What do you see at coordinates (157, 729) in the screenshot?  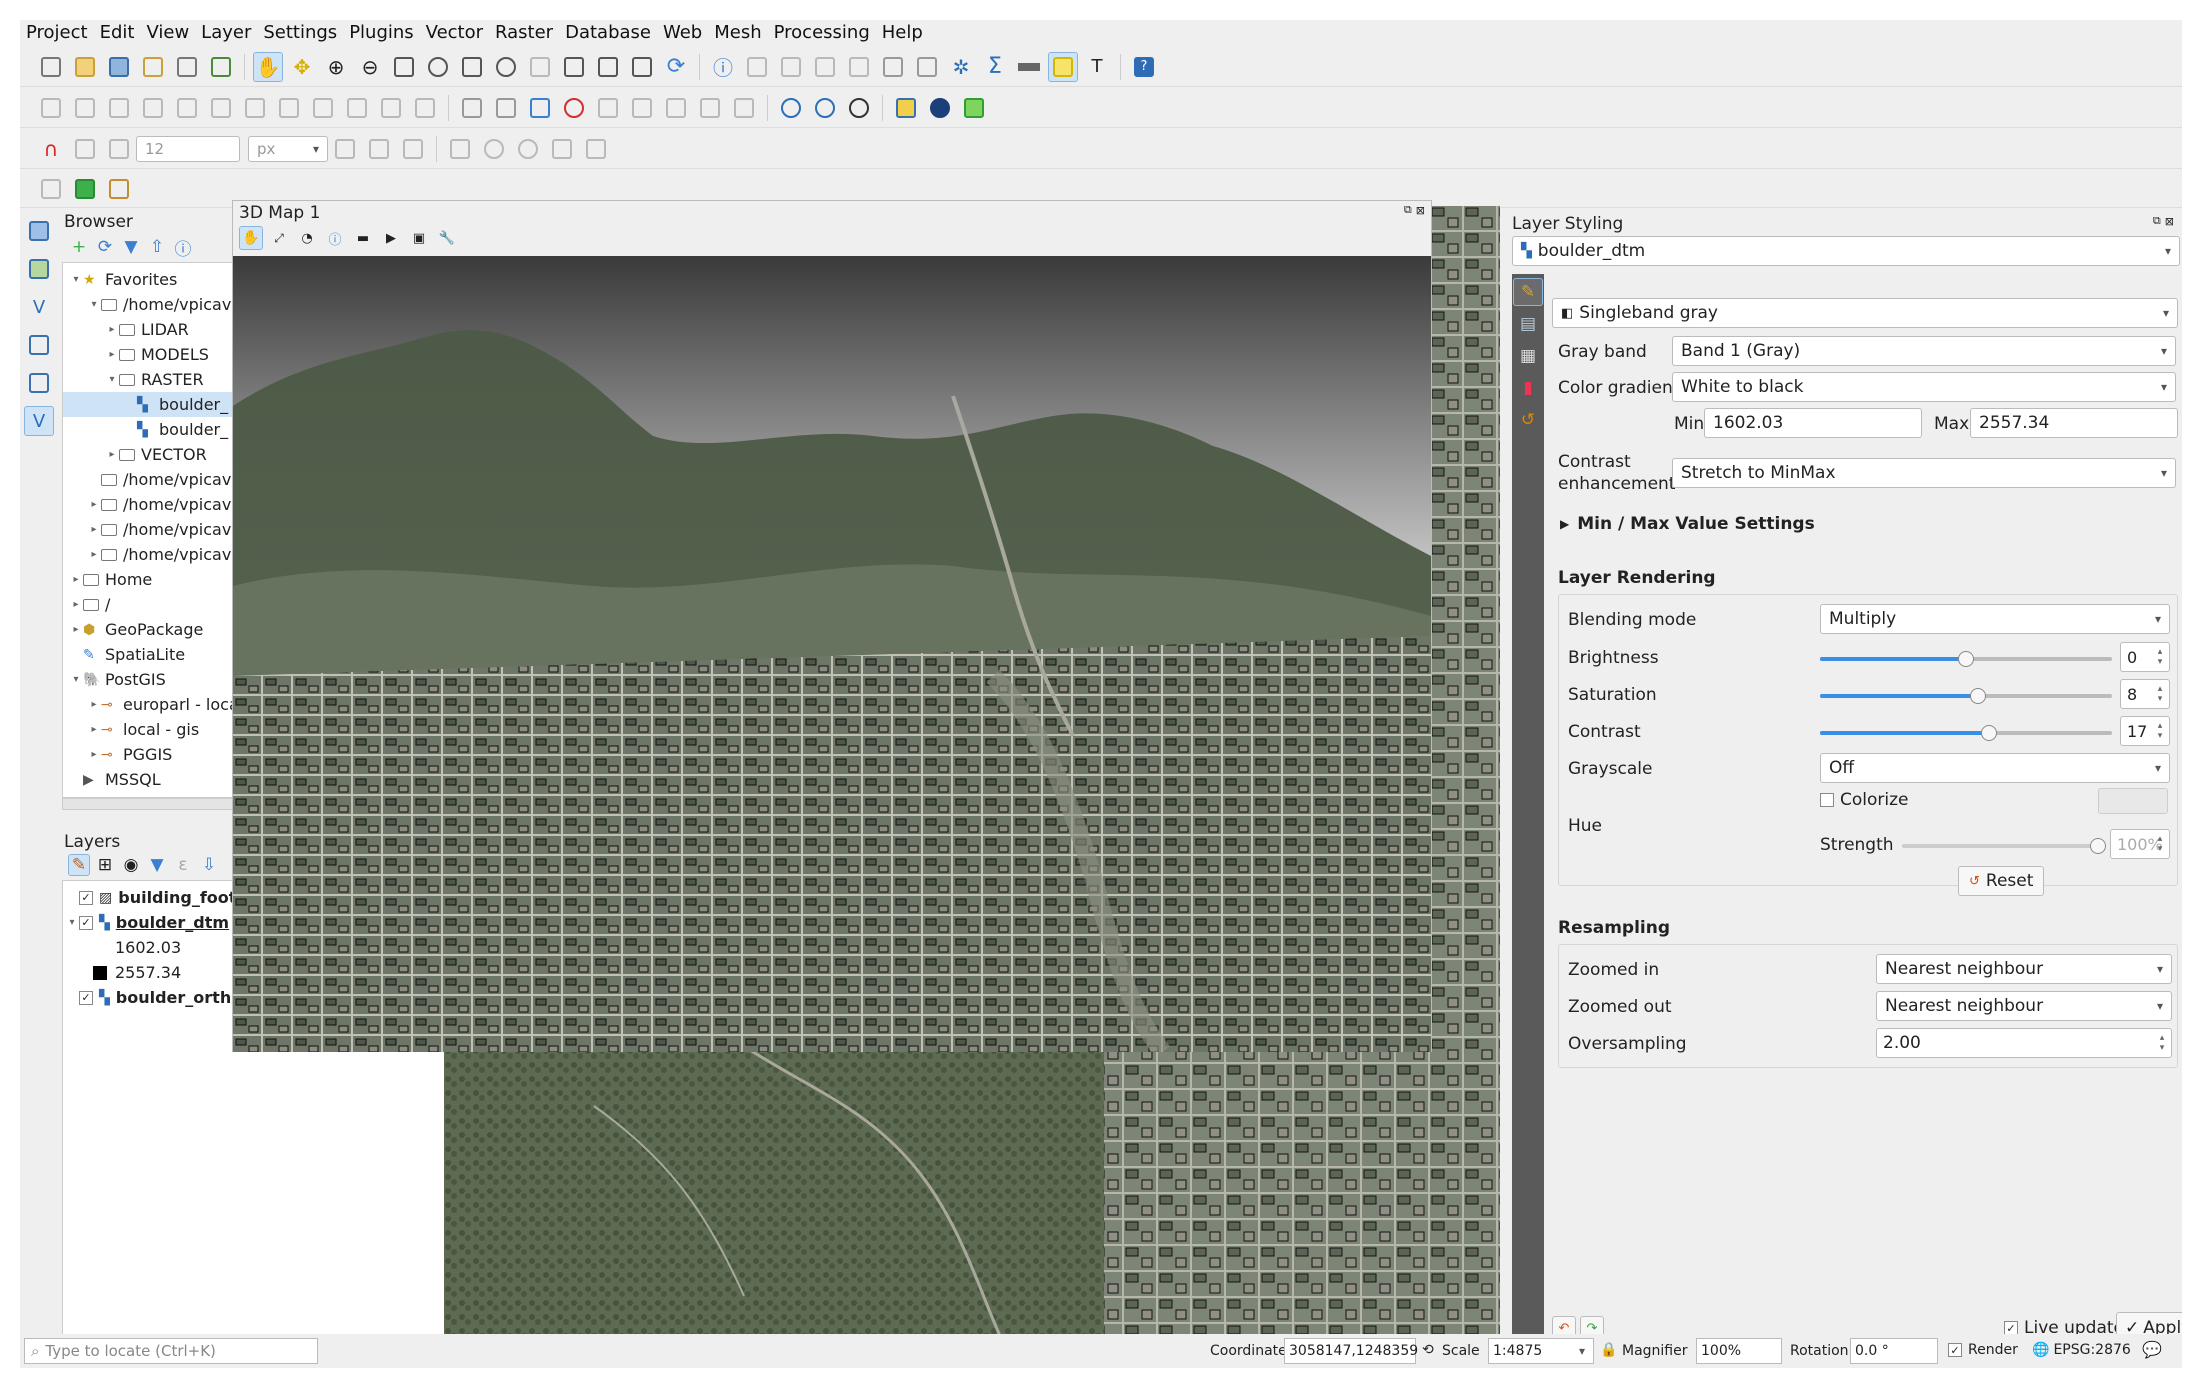 I see `browser-item: ▸ ⊸ local - gis` at bounding box center [157, 729].